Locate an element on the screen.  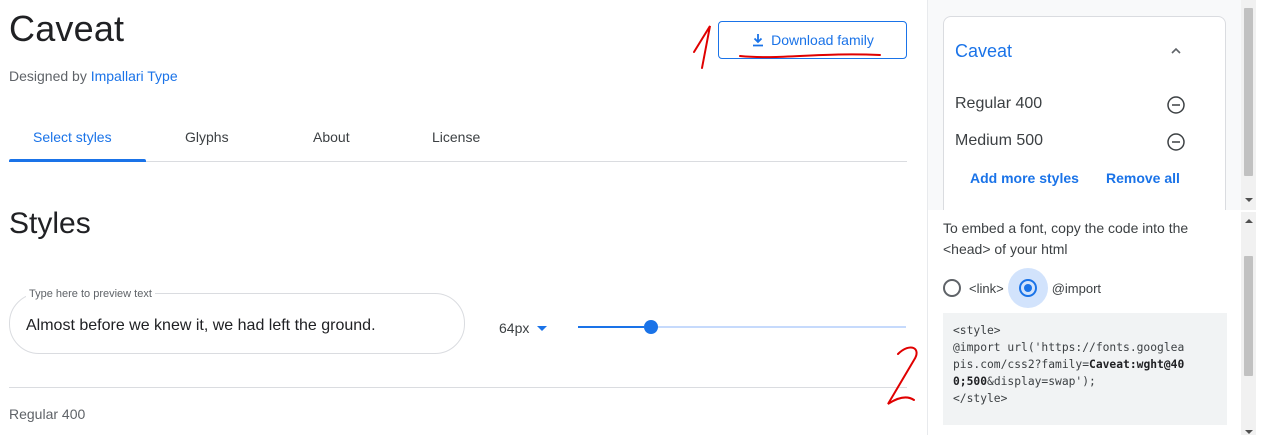
designer-link: Impallari Type is located at coordinates (134, 76).